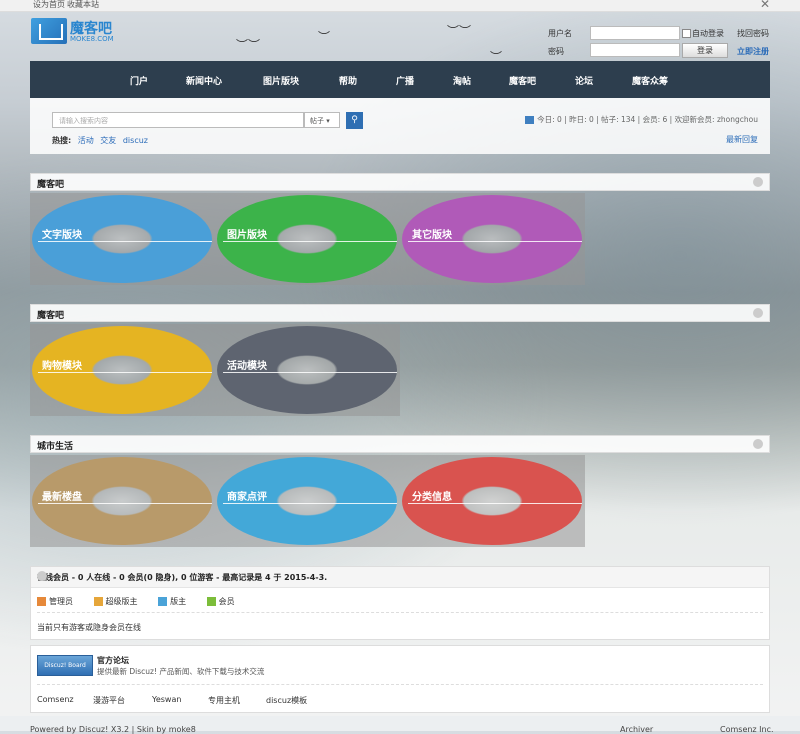  Describe the element at coordinates (708, 33) in the screenshot. I see `auto-login-label: 自动登录` at that location.